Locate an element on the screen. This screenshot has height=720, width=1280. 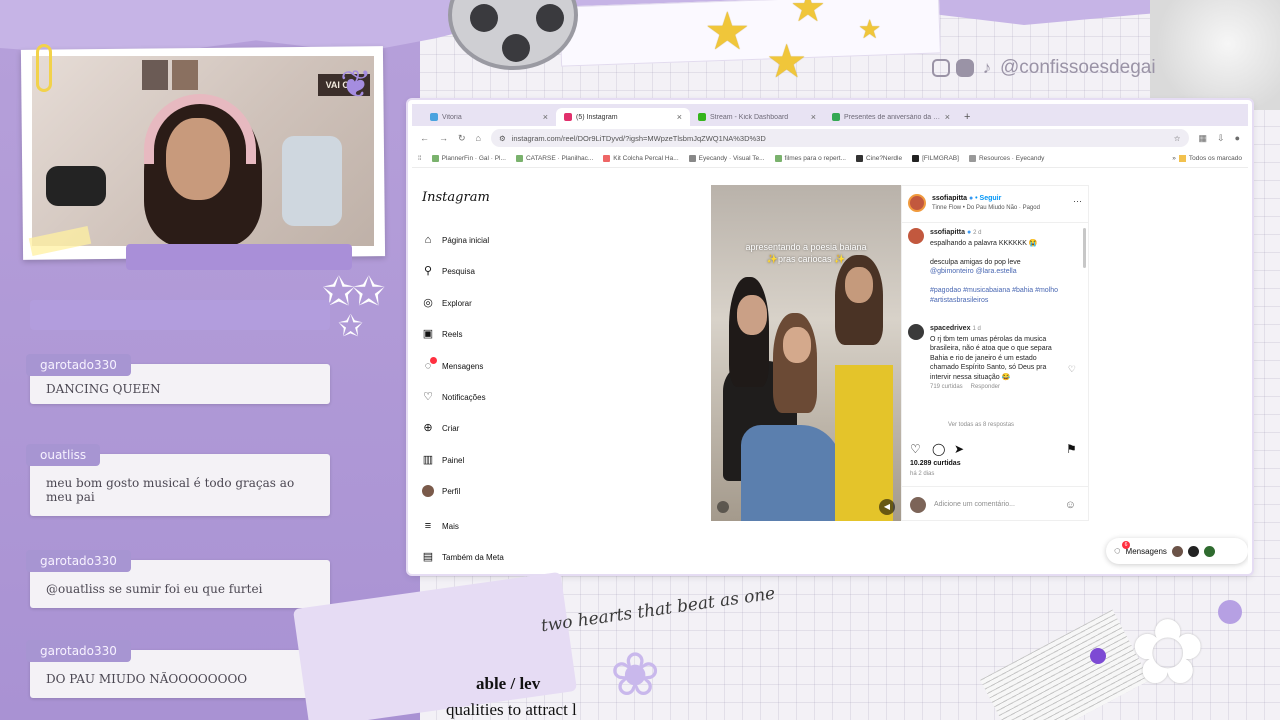
profile-icon: ● is located at coordinates (1237, 138).